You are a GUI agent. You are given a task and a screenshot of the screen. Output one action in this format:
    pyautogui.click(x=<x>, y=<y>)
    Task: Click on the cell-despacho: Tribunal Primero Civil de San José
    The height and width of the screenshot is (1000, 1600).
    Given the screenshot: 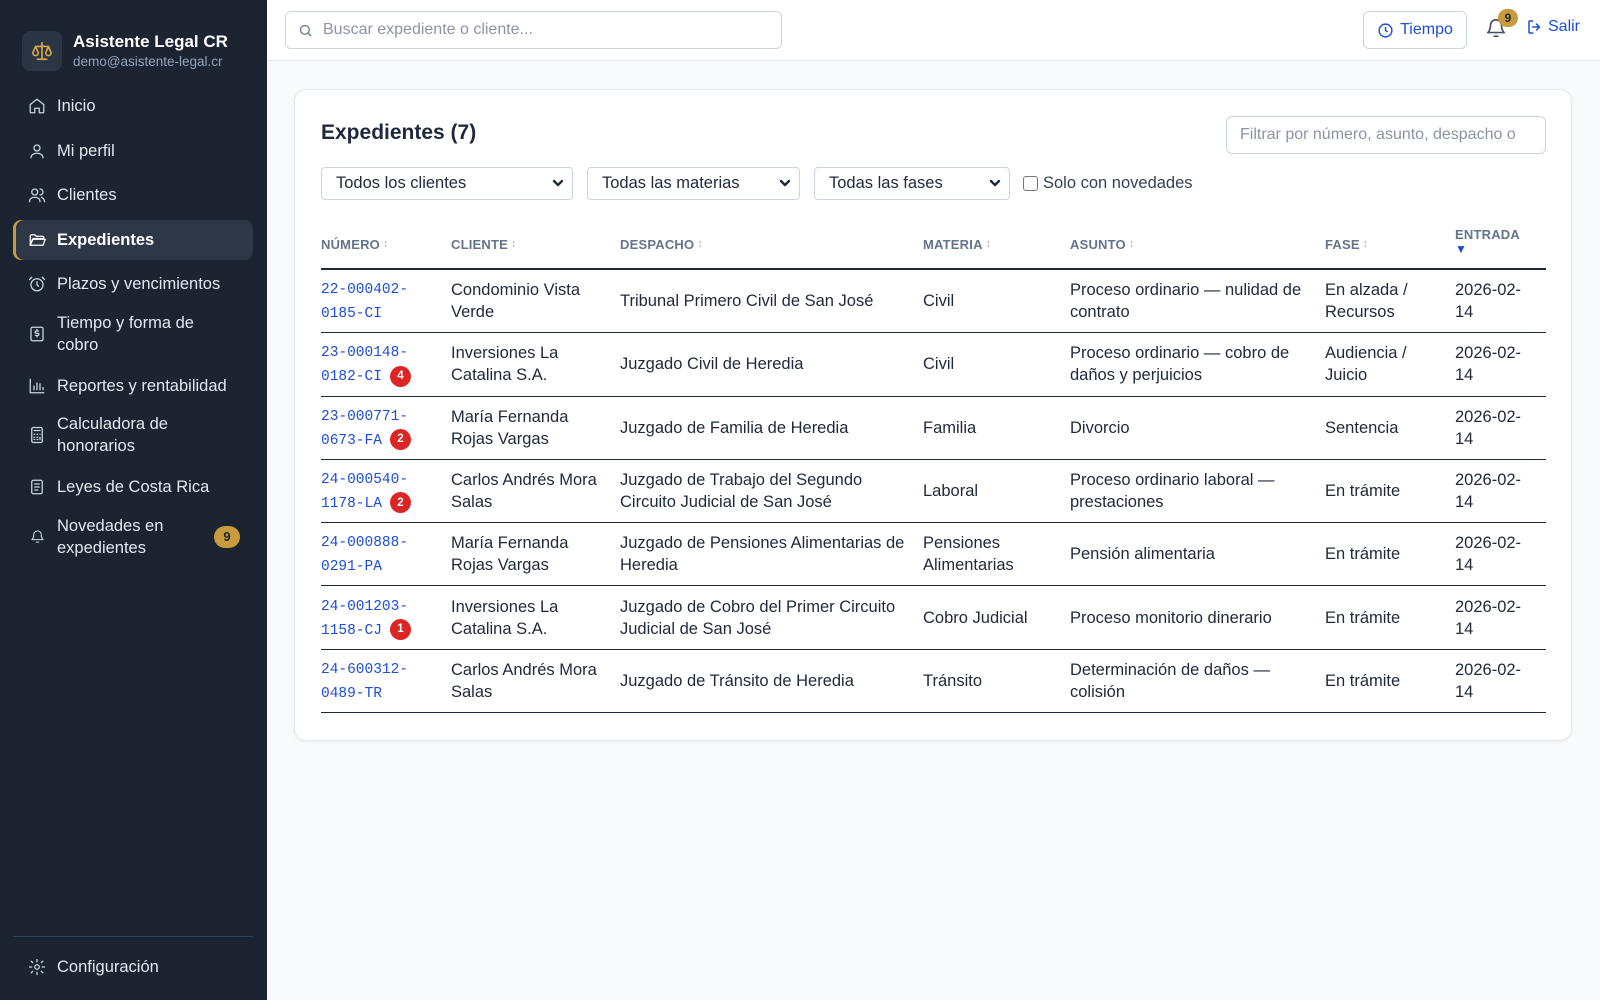 What is the action you would take?
    pyautogui.click(x=747, y=301)
    